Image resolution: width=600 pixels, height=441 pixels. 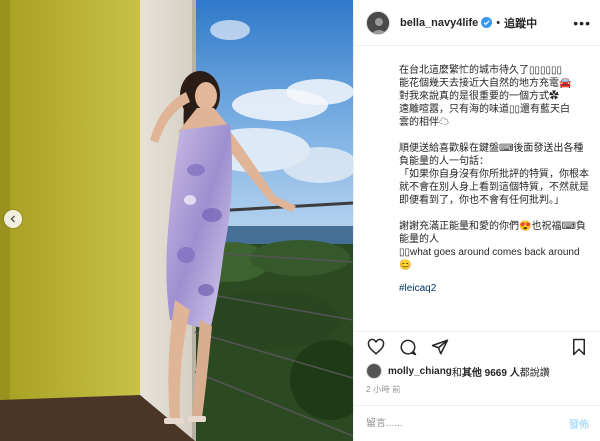 I want to click on comment-input, so click(x=467, y=423).